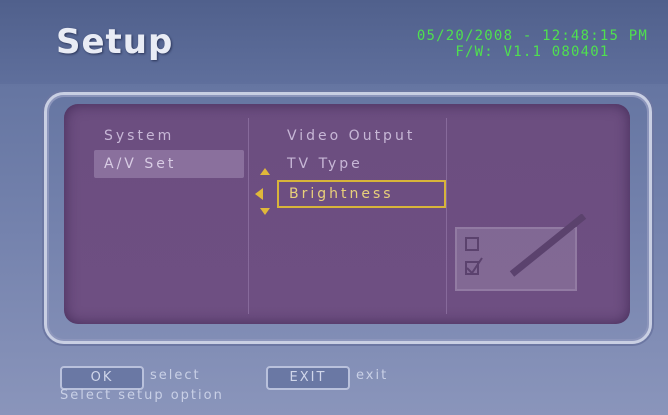 The image size is (668, 415). I want to click on category-item-av-set: A/V Set, so click(169, 164).